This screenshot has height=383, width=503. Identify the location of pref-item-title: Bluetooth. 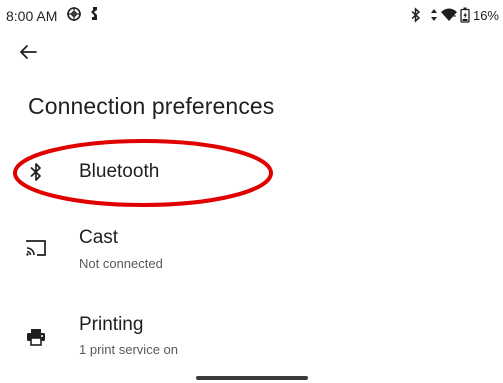
(119, 171).